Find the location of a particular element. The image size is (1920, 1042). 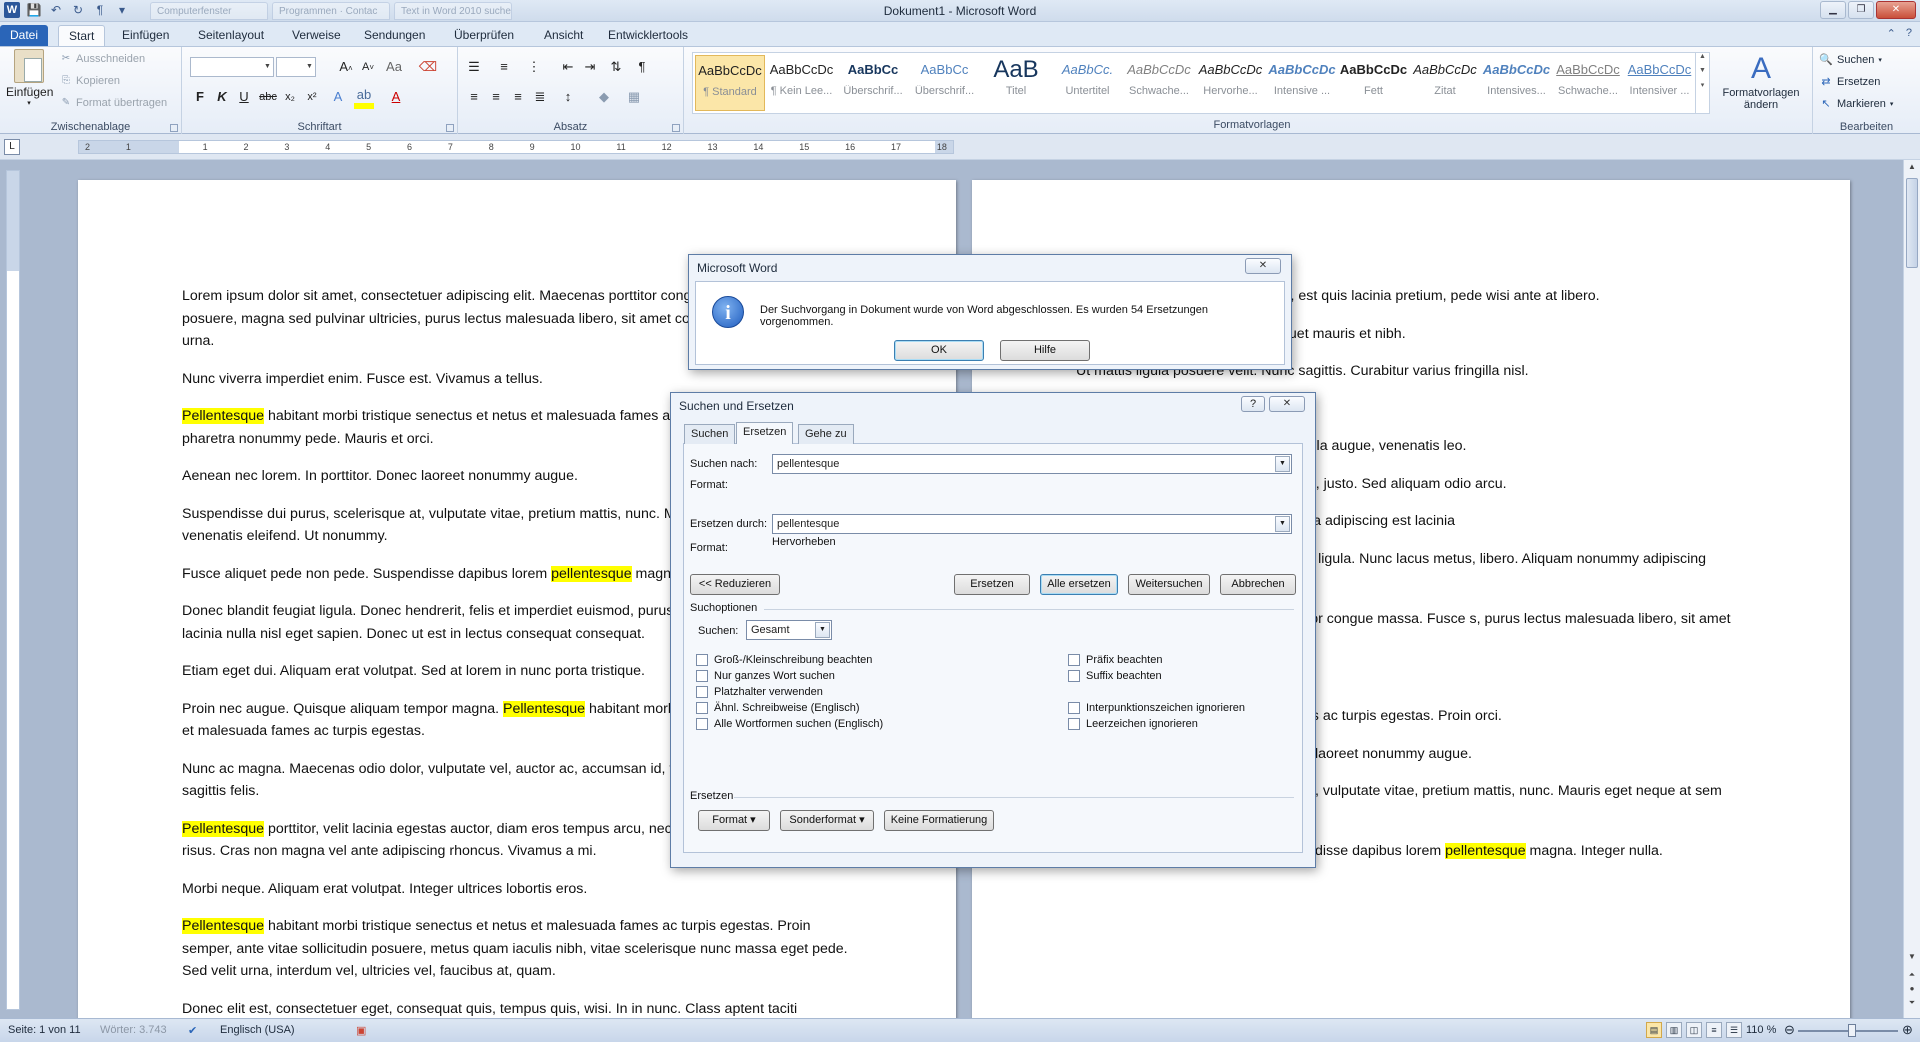

justify-icon: ≣ is located at coordinates (540, 97).